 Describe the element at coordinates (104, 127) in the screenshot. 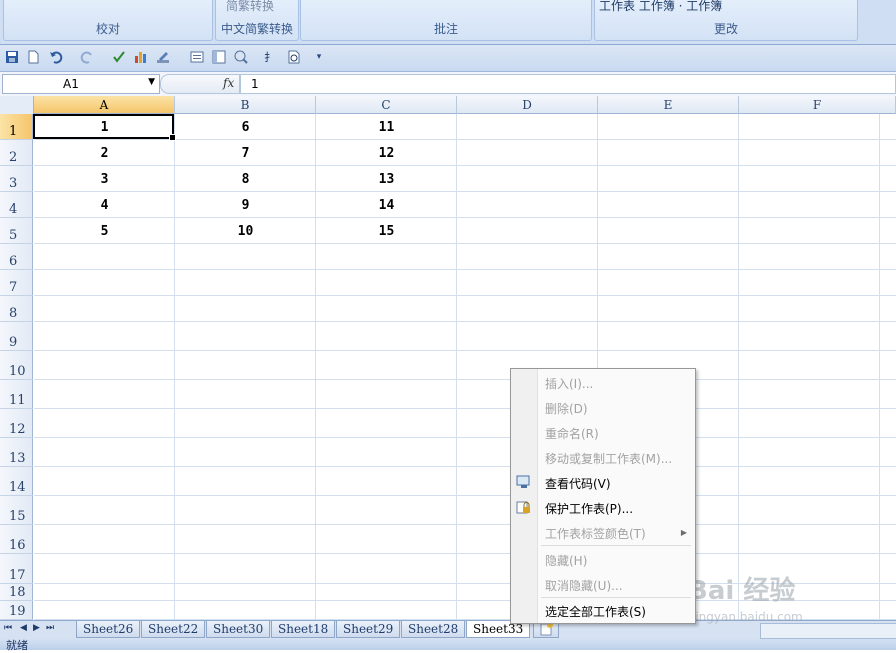

I see `active-cell-border` at that location.